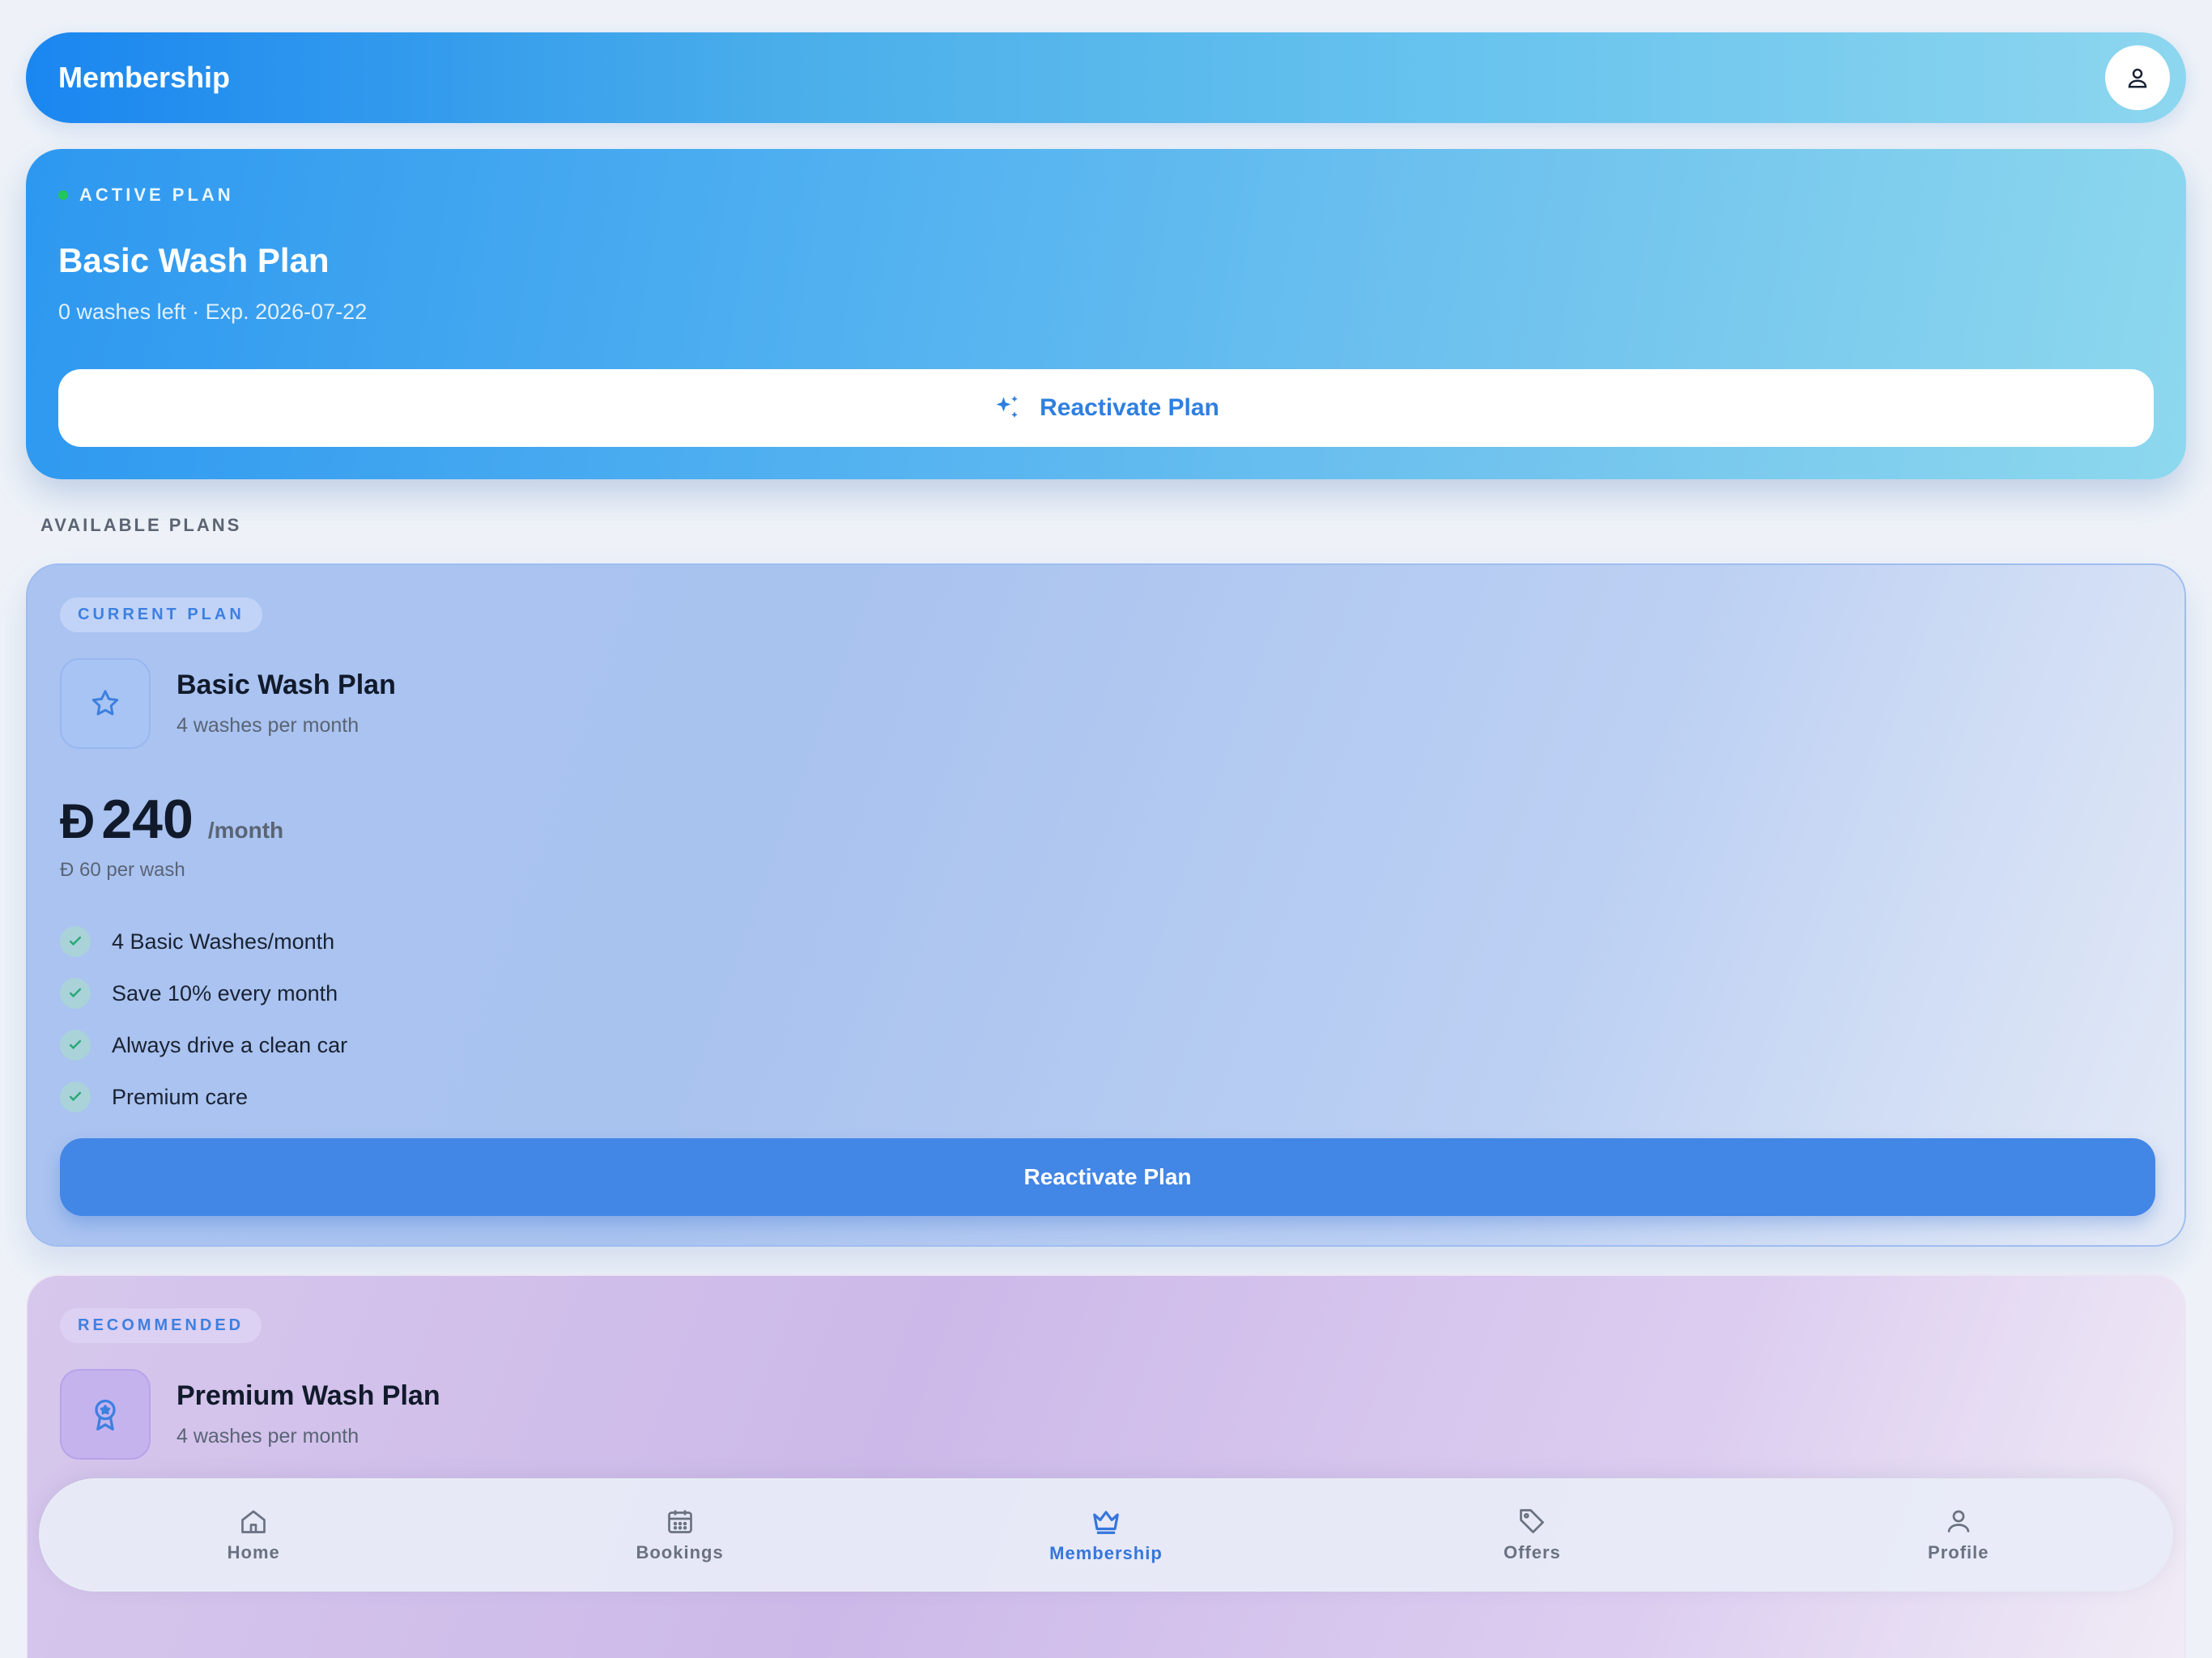 The width and height of the screenshot is (2212, 1658). I want to click on reactivate-plan-label: Reactivate Plan, so click(1129, 407).